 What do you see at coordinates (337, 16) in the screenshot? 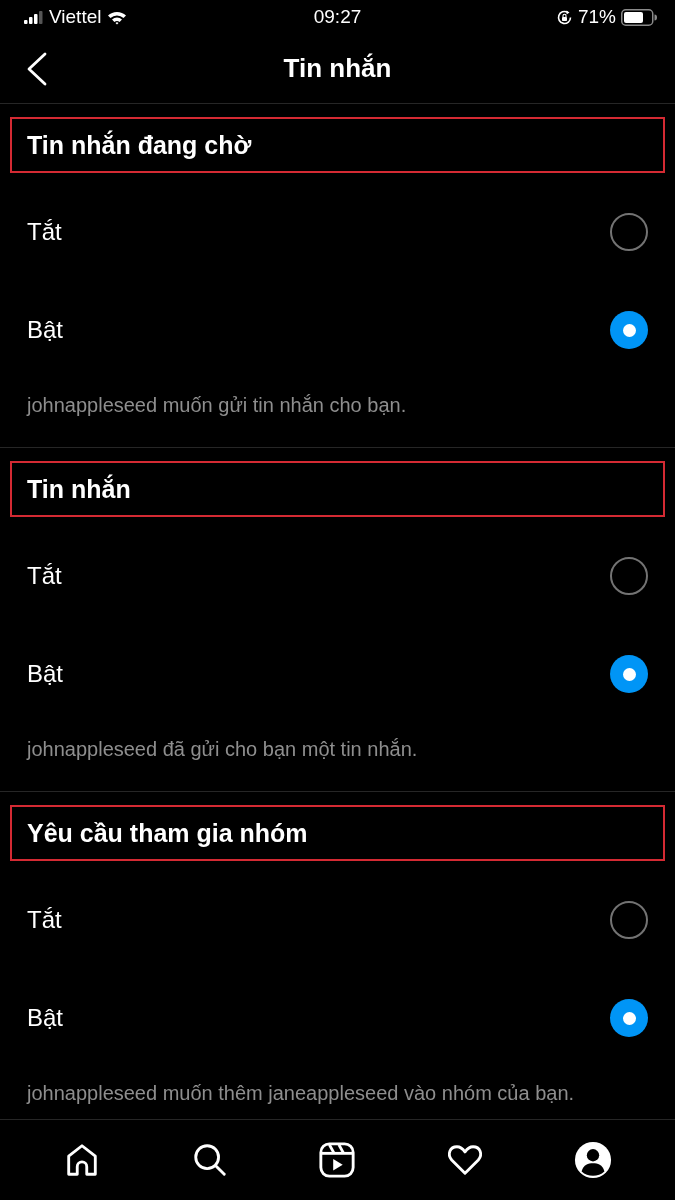
I see `status-time: 09:27` at bounding box center [337, 16].